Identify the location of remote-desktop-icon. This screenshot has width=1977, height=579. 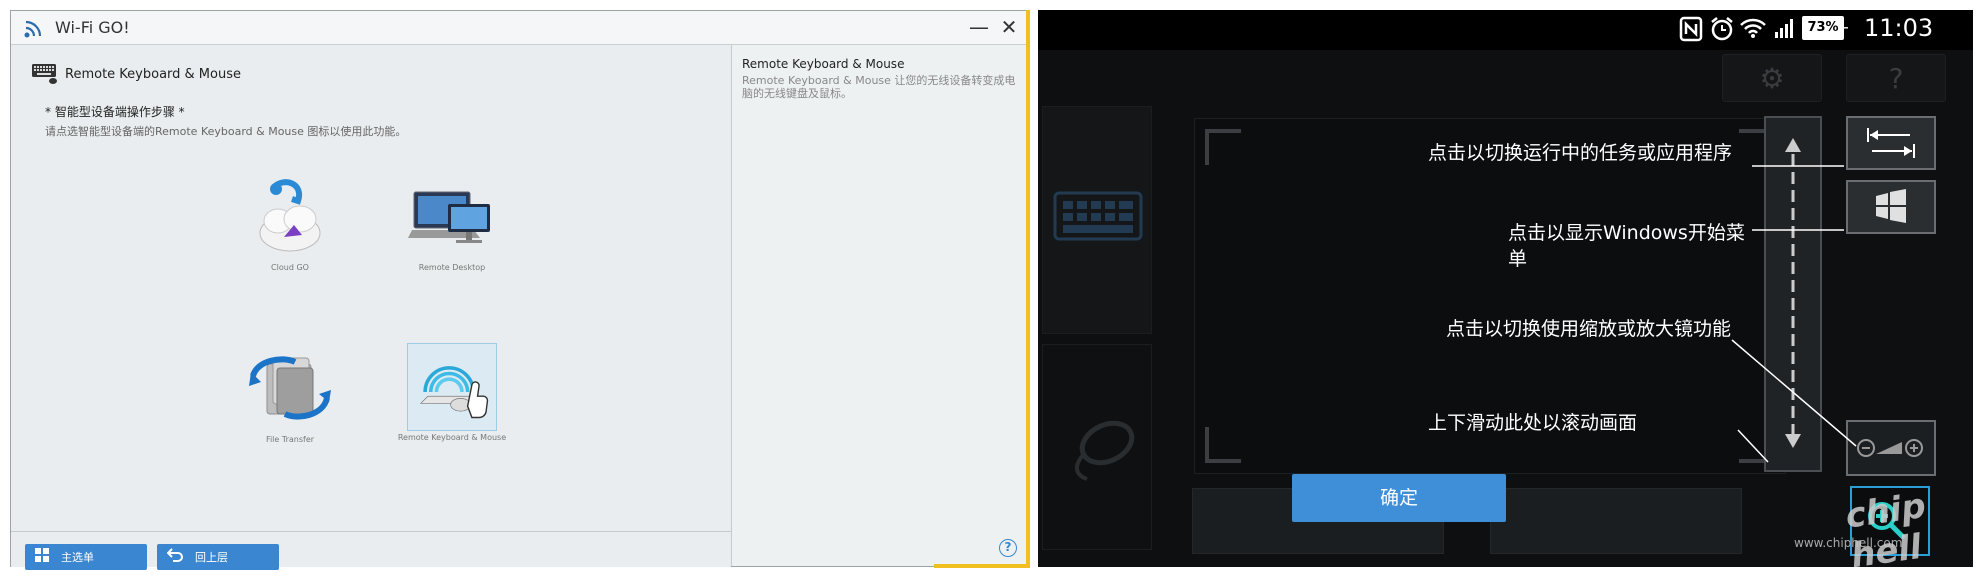
(449, 217).